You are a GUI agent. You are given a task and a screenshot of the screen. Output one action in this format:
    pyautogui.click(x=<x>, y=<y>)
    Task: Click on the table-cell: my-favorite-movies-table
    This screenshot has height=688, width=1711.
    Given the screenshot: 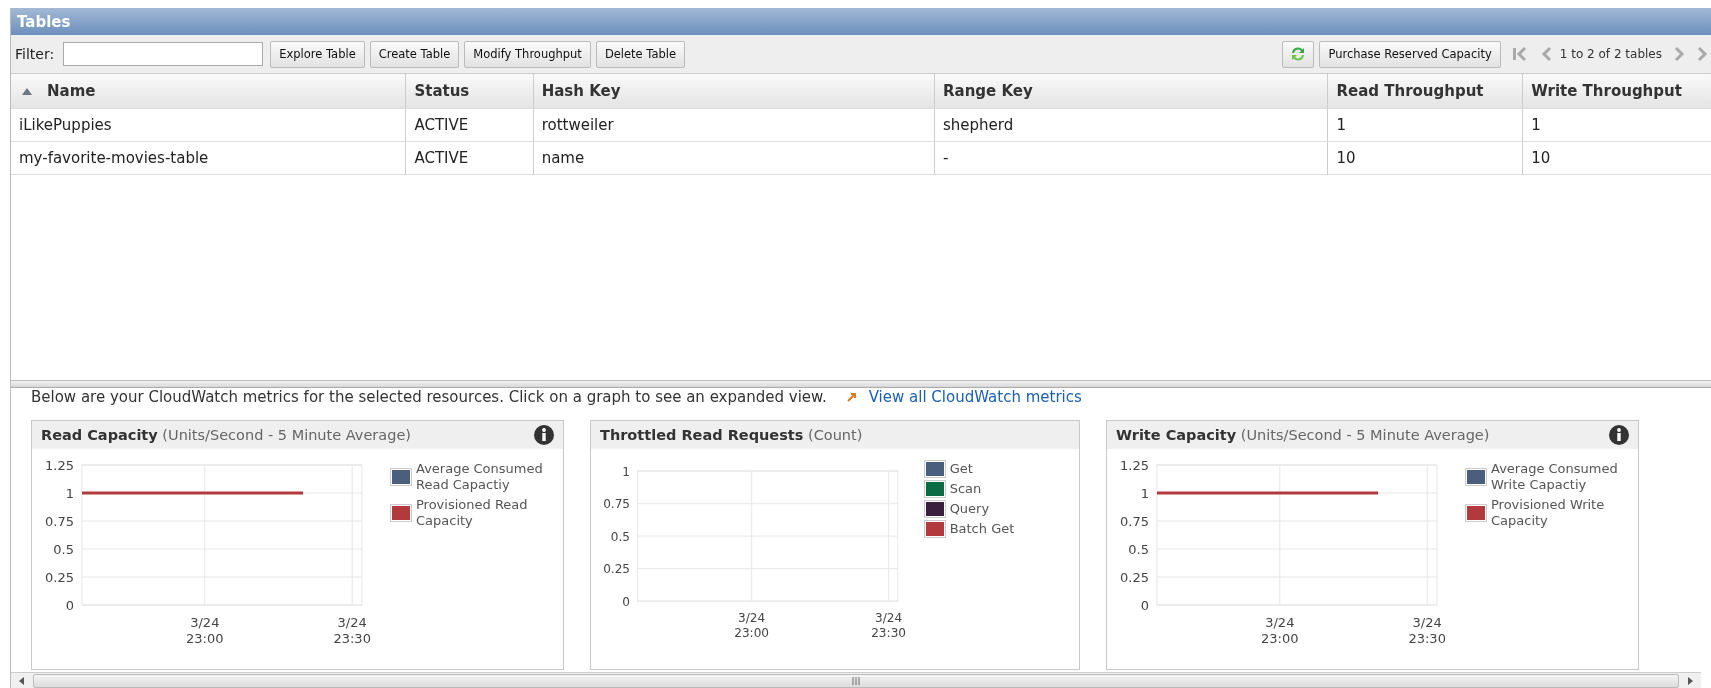 What is the action you would take?
    pyautogui.click(x=209, y=158)
    